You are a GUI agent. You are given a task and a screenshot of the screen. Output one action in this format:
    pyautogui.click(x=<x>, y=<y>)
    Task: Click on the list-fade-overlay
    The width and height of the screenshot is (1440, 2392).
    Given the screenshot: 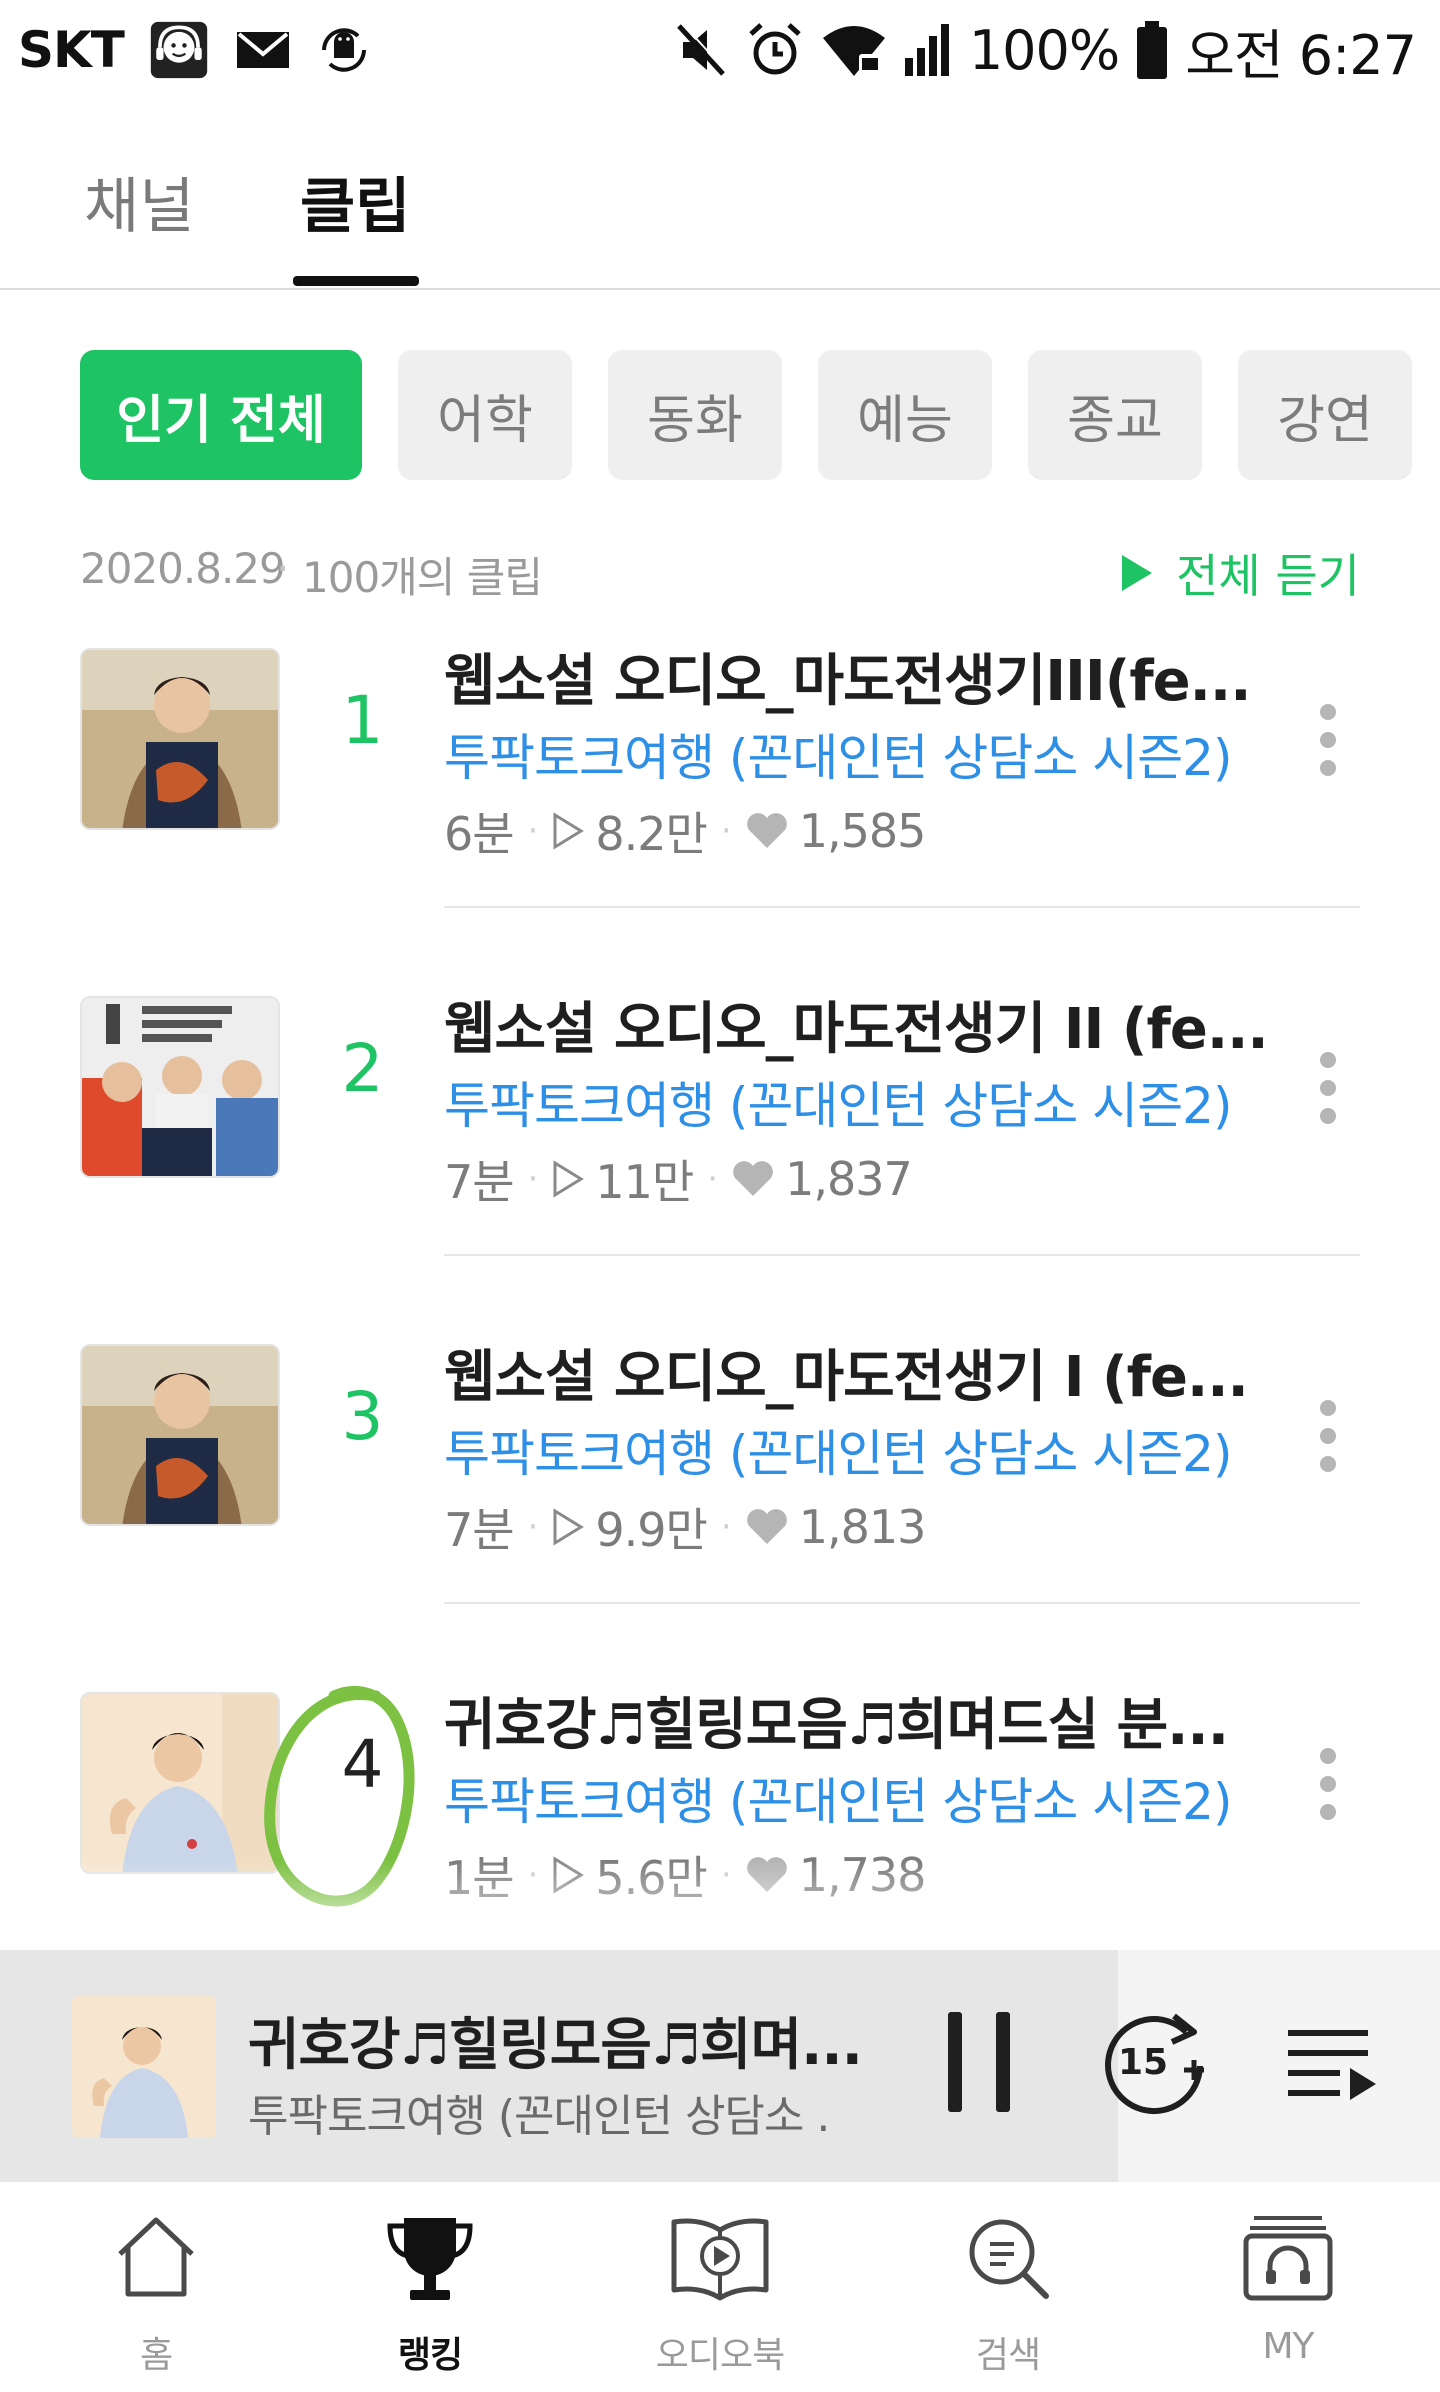 What is the action you would take?
    pyautogui.click(x=720, y=1905)
    